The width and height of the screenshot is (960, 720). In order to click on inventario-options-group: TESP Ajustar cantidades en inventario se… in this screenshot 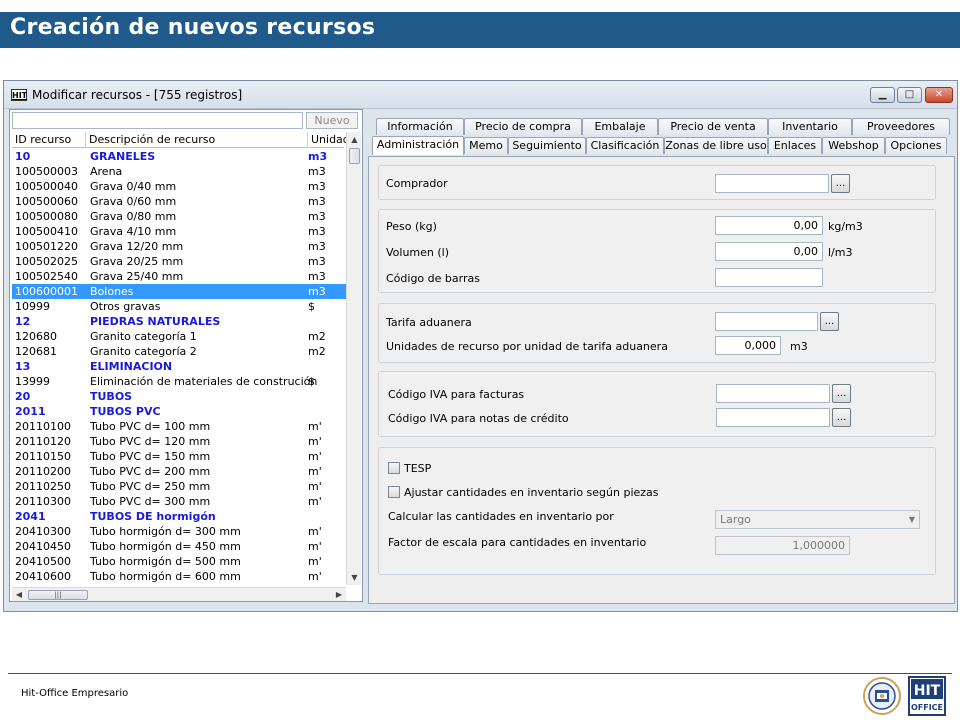, I will do `click(657, 511)`.